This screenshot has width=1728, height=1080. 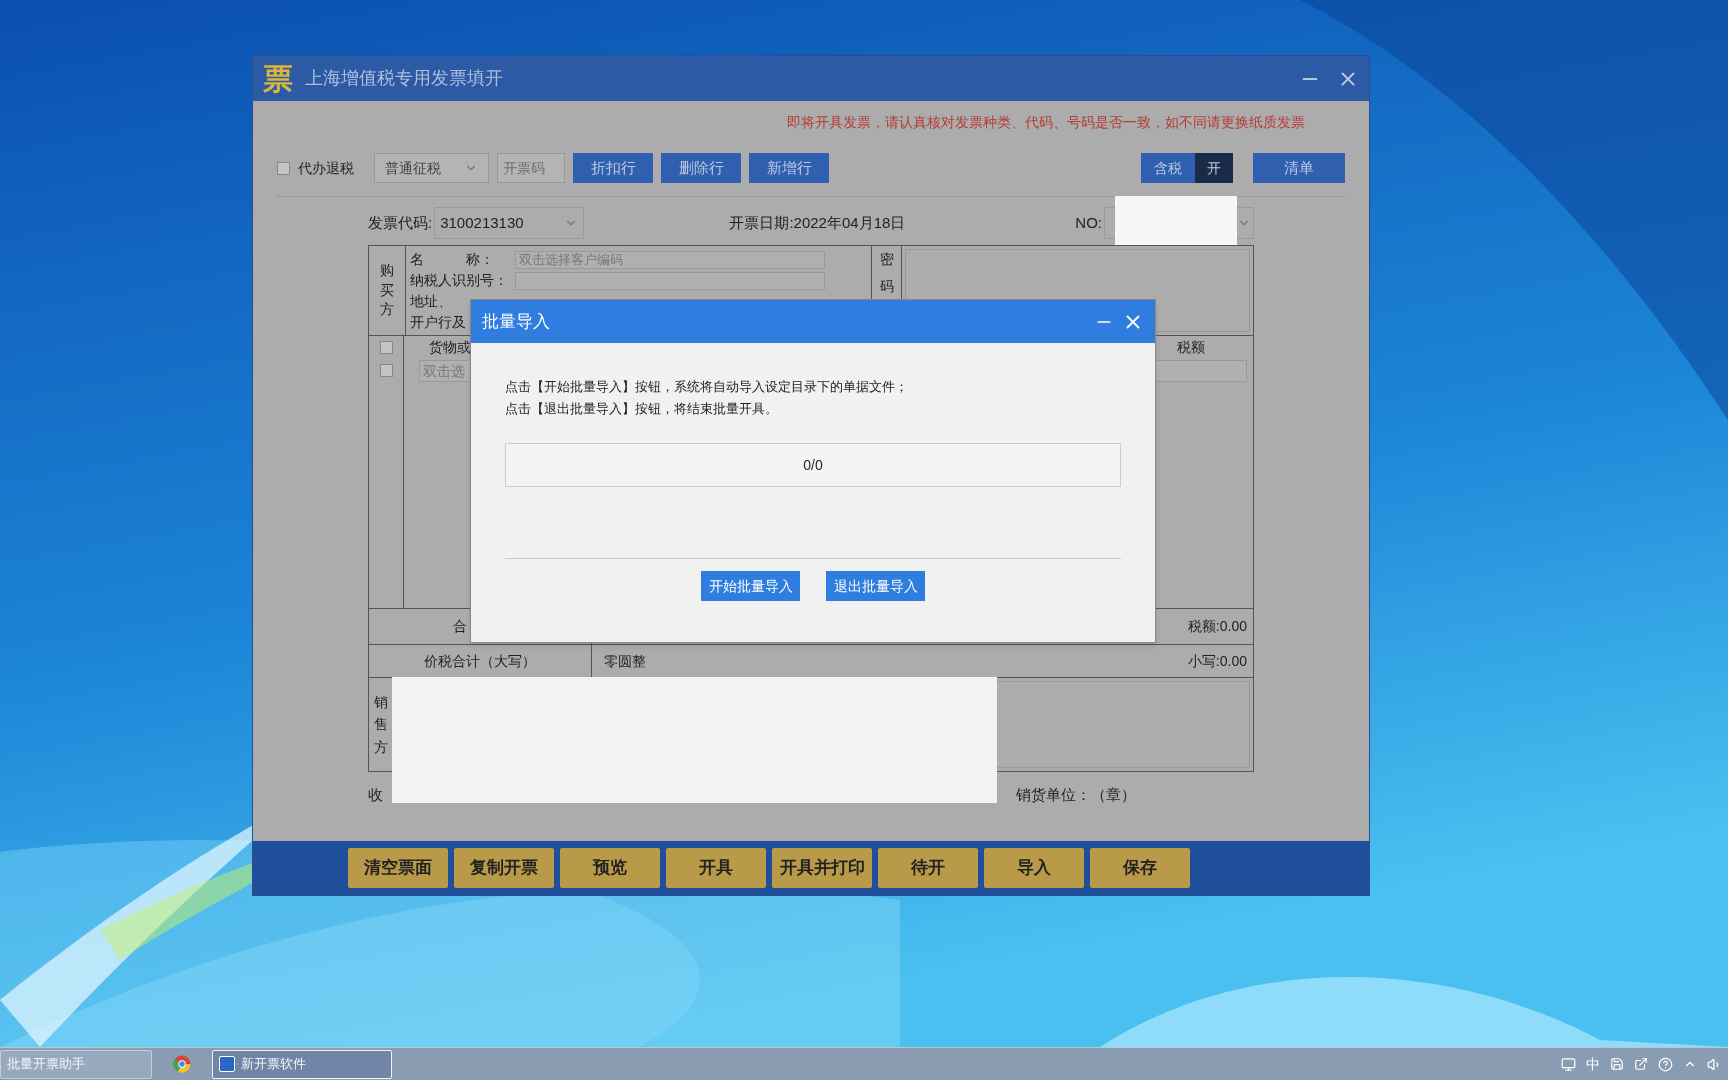 I want to click on external-link-icon, so click(x=1641, y=1064).